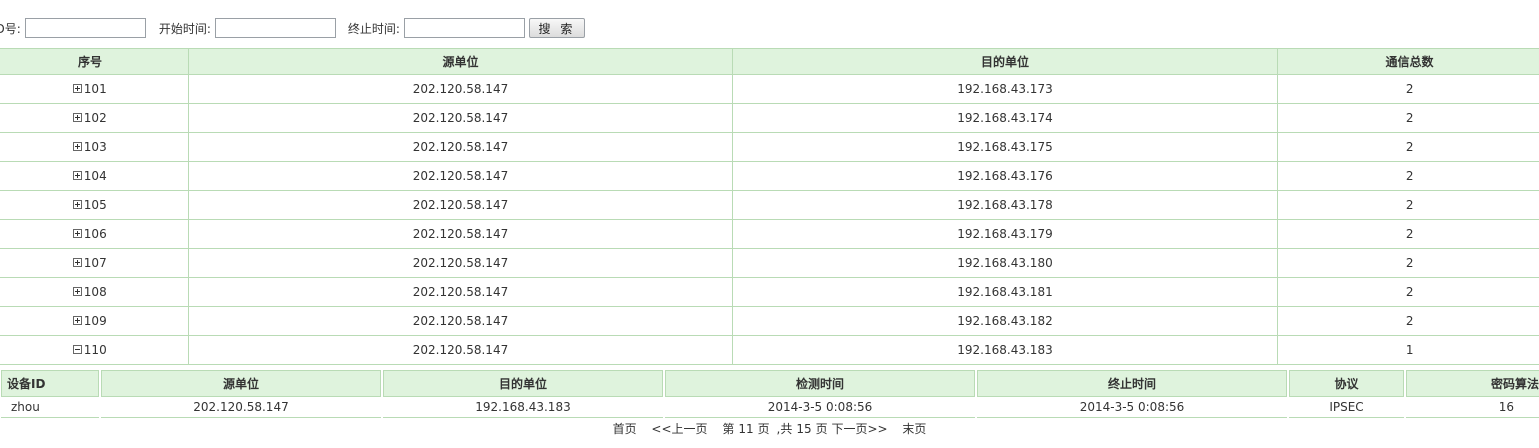  What do you see at coordinates (50, 407) in the screenshot?
I see `detail-device-id: zhou` at bounding box center [50, 407].